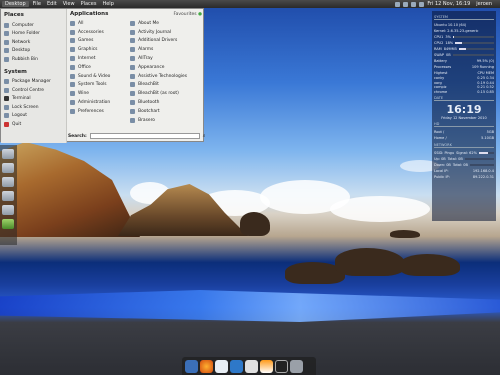  Describe the element at coordinates (164, 32) in the screenshot. I see `app-item: Activity Journal` at that location.